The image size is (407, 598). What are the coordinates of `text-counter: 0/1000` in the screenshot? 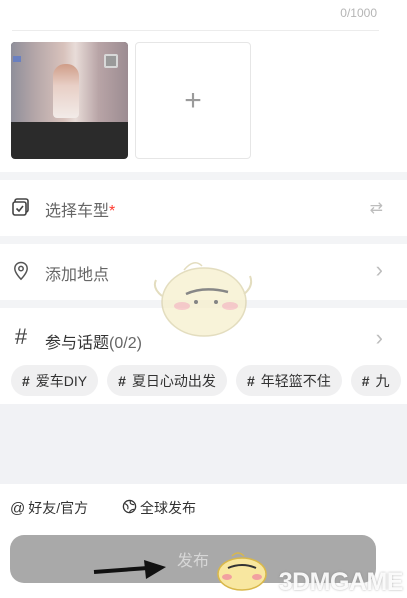 It's located at (358, 13).